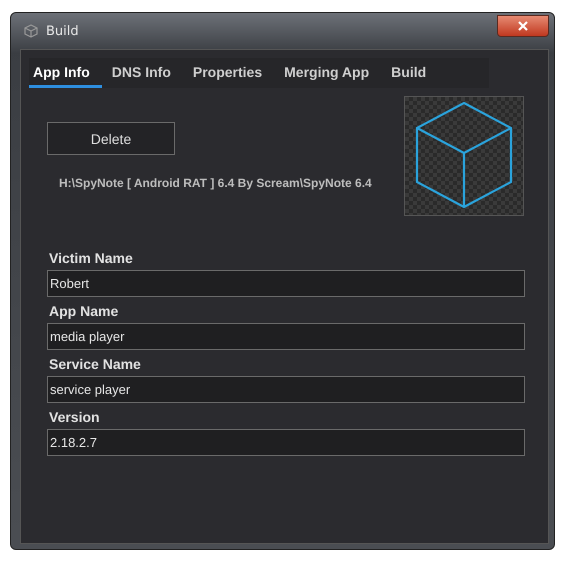  What do you see at coordinates (331, 73) in the screenshot?
I see `tab: Merging App` at bounding box center [331, 73].